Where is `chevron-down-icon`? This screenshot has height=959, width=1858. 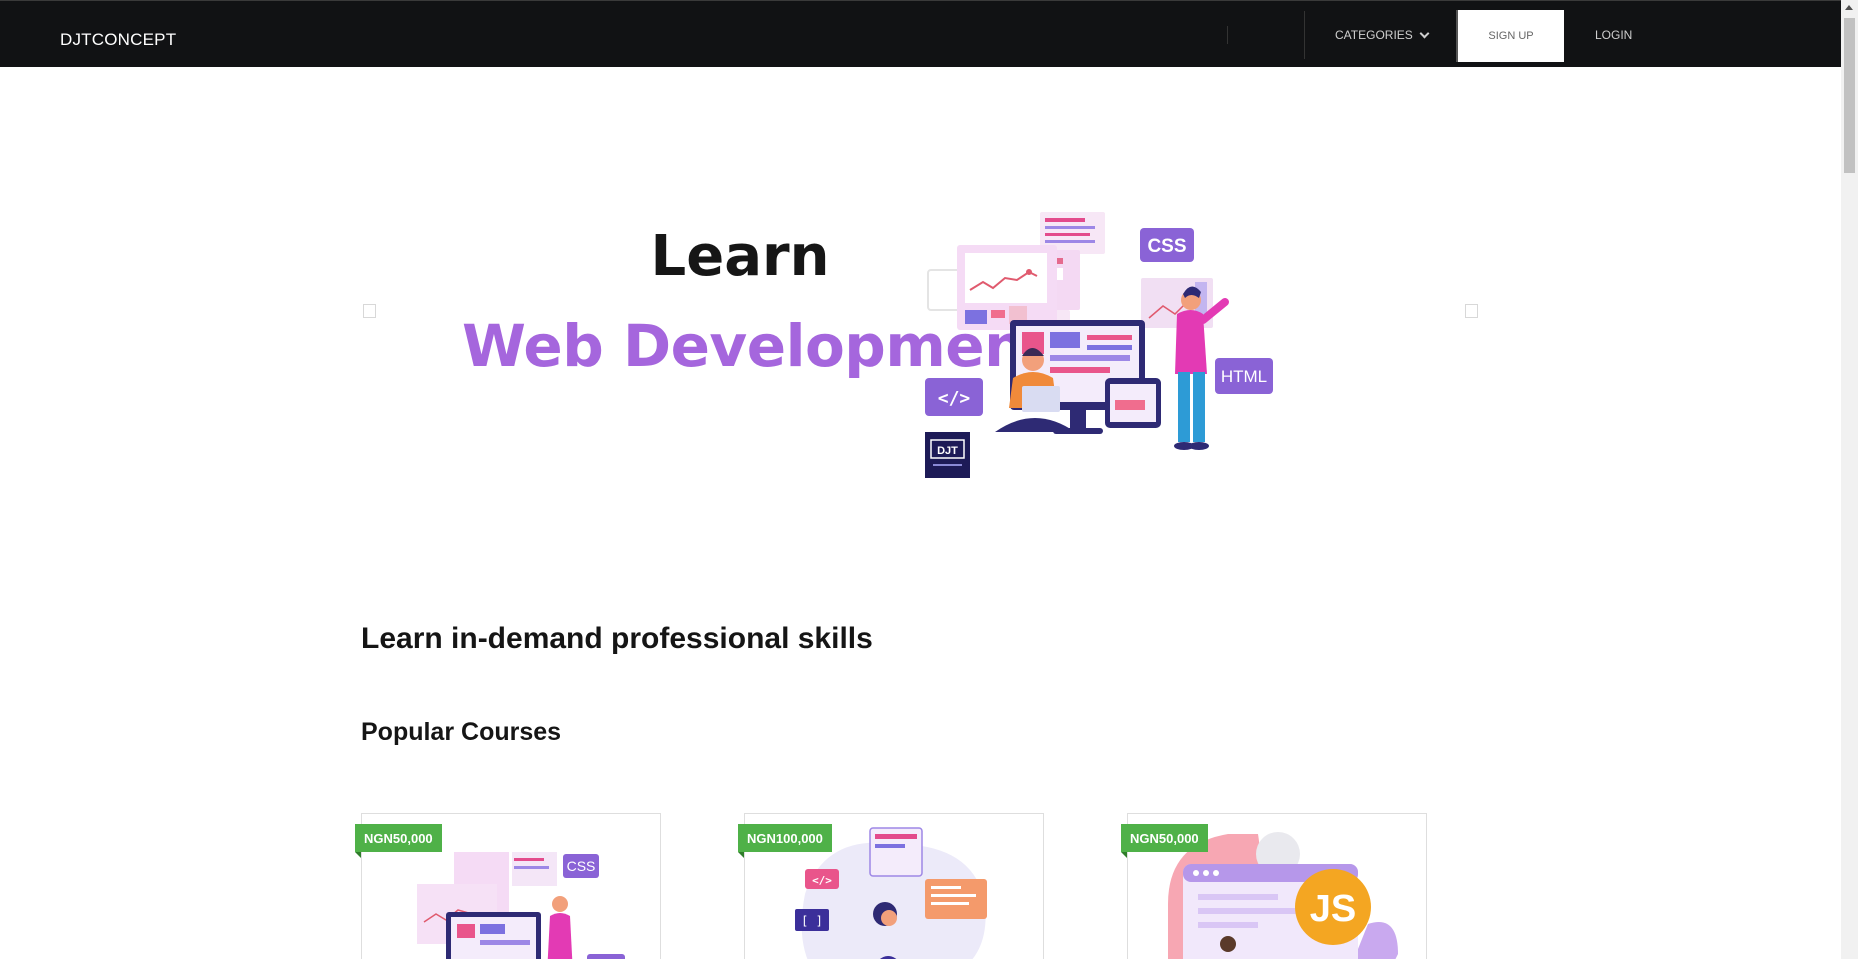 chevron-down-icon is located at coordinates (1424, 33).